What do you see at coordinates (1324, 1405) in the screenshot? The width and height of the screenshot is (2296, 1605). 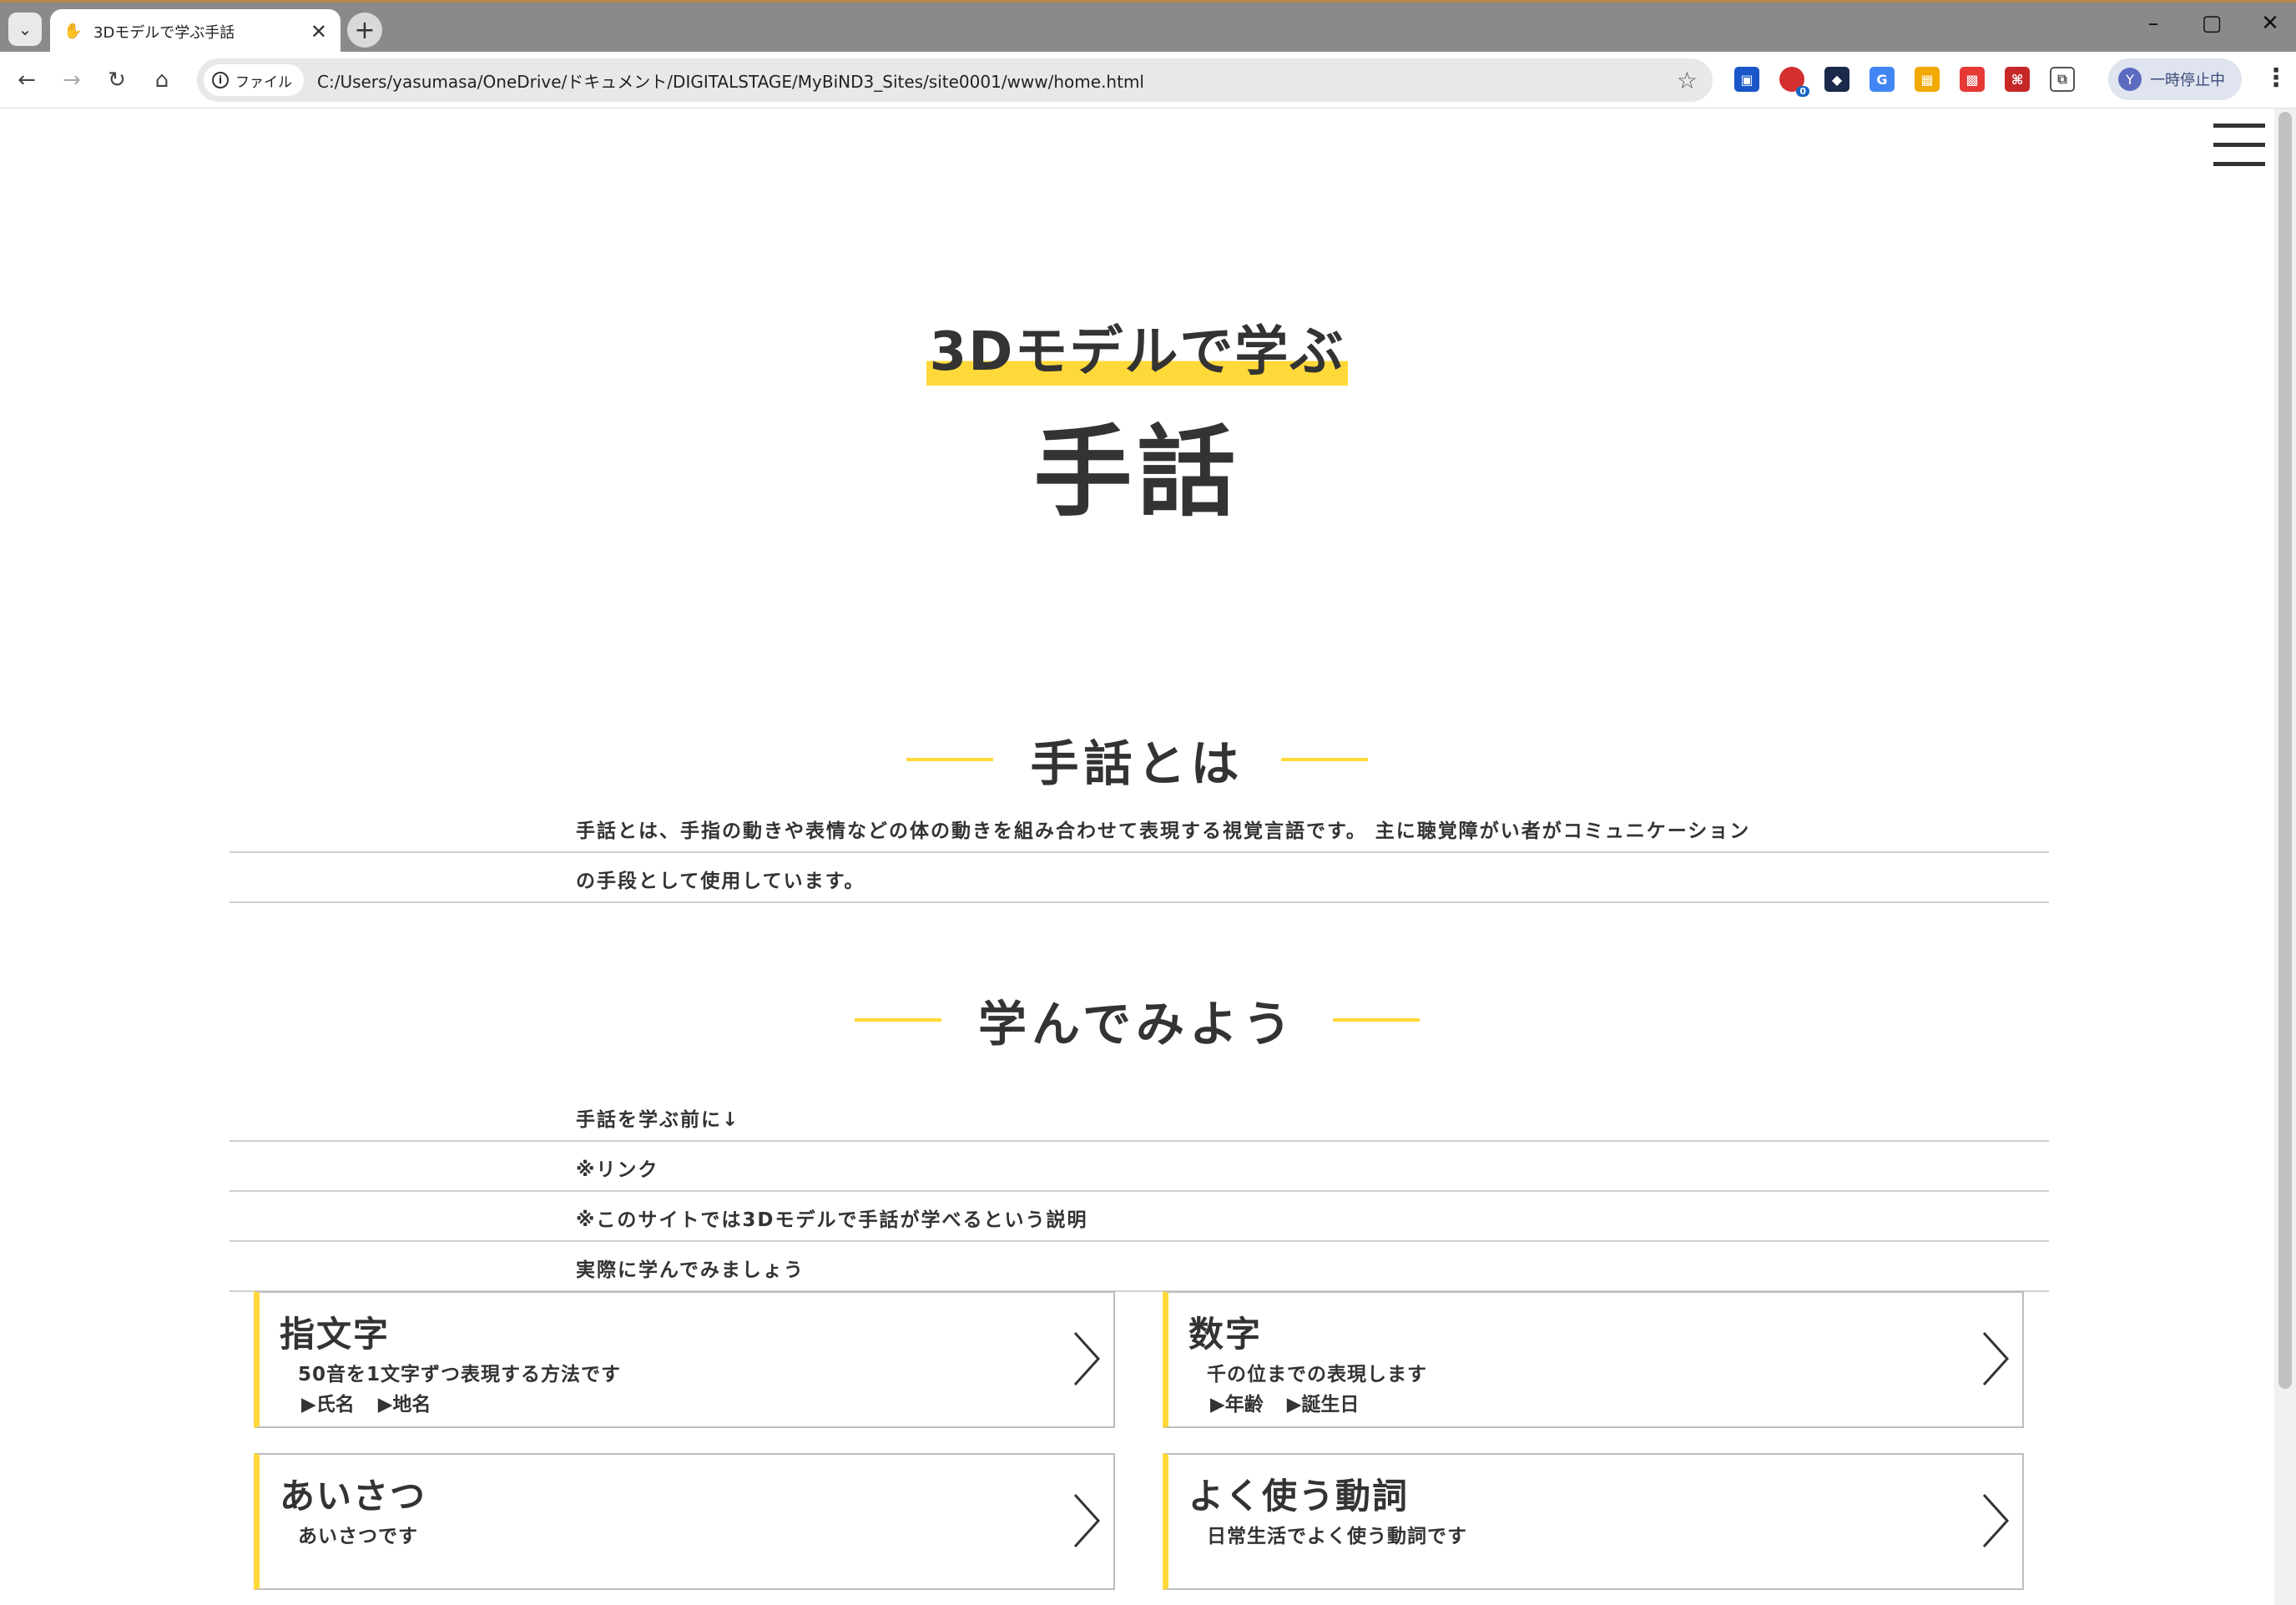 I see `card-link-birthday: ▶誕生日` at bounding box center [1324, 1405].